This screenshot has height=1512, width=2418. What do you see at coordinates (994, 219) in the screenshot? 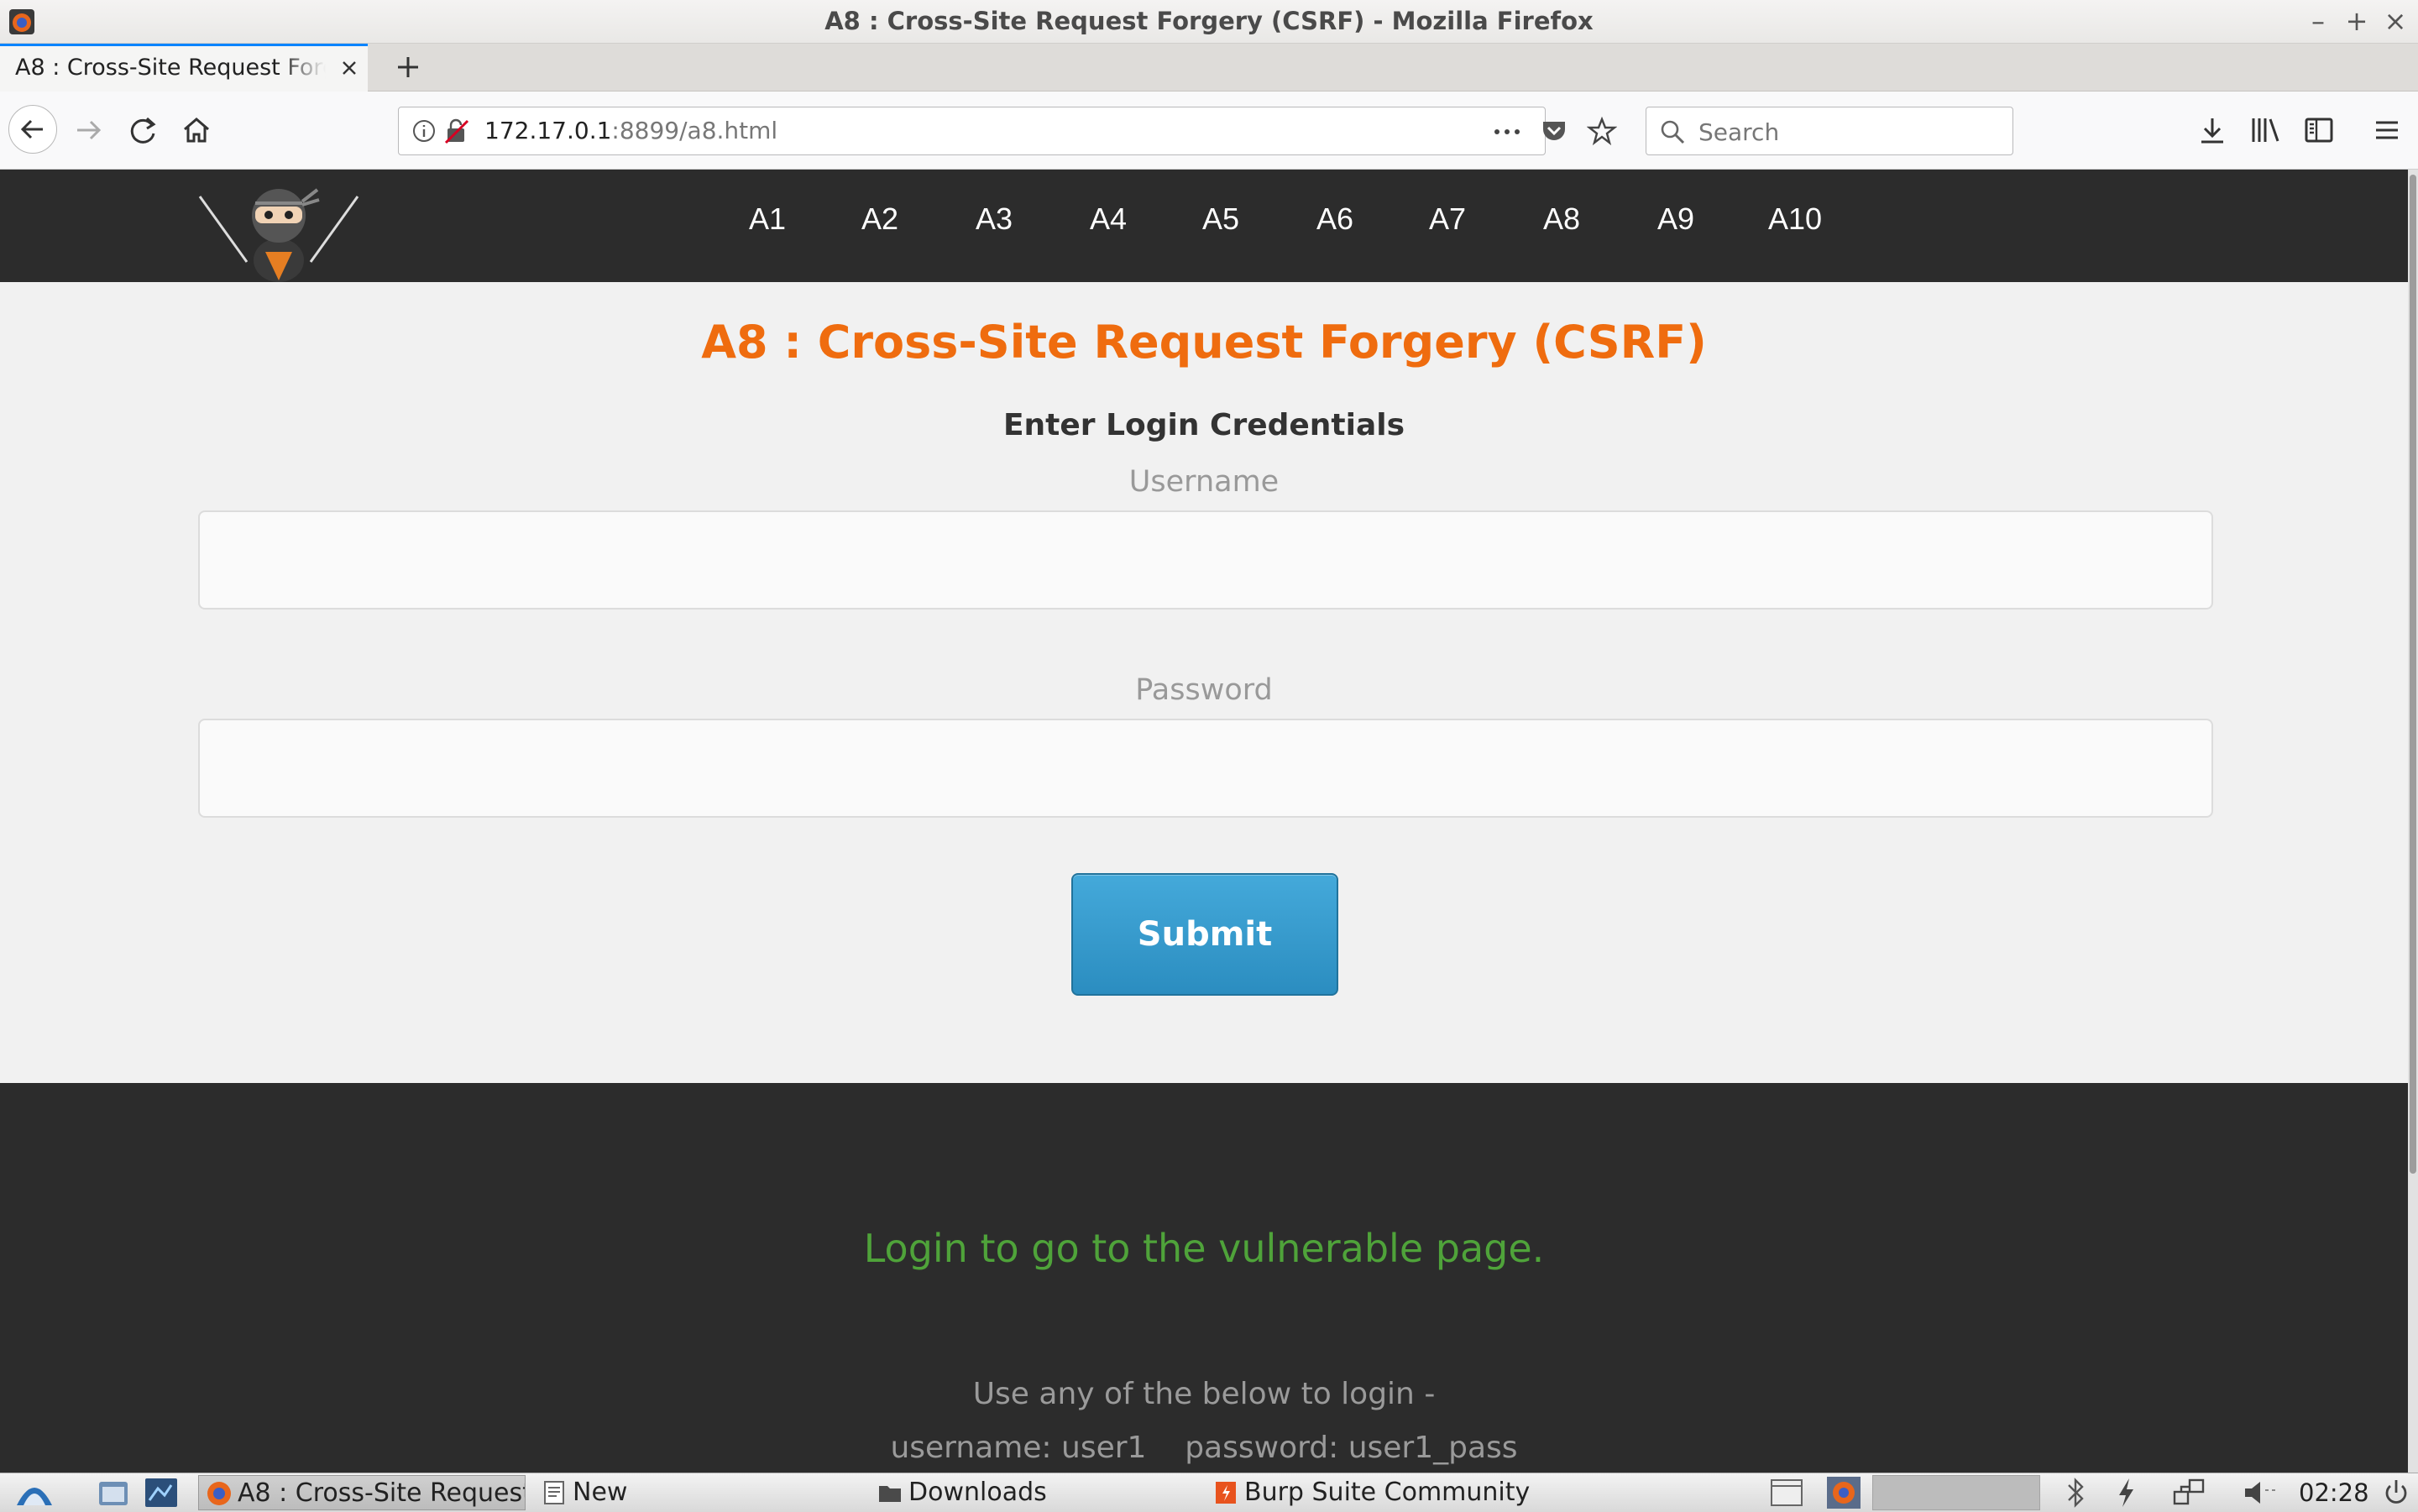
I see `nav-link-a3: A3` at bounding box center [994, 219].